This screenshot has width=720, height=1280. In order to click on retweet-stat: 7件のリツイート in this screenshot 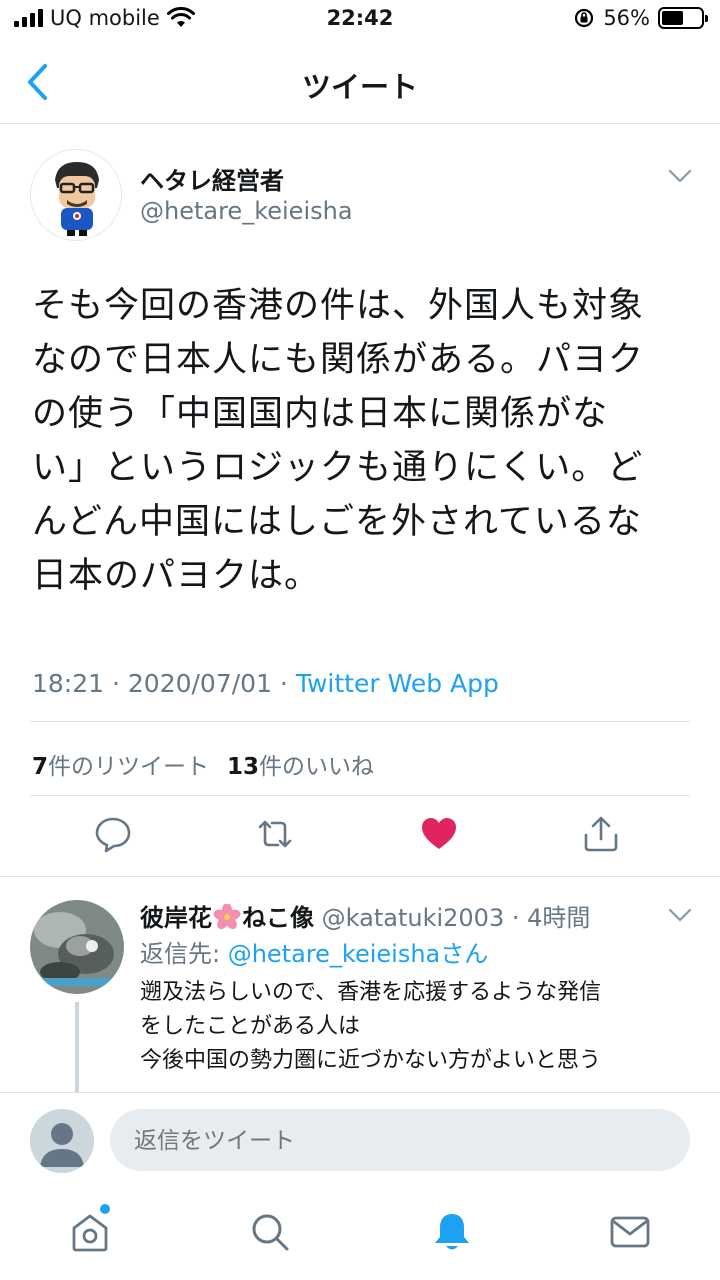, I will do `click(120, 767)`.